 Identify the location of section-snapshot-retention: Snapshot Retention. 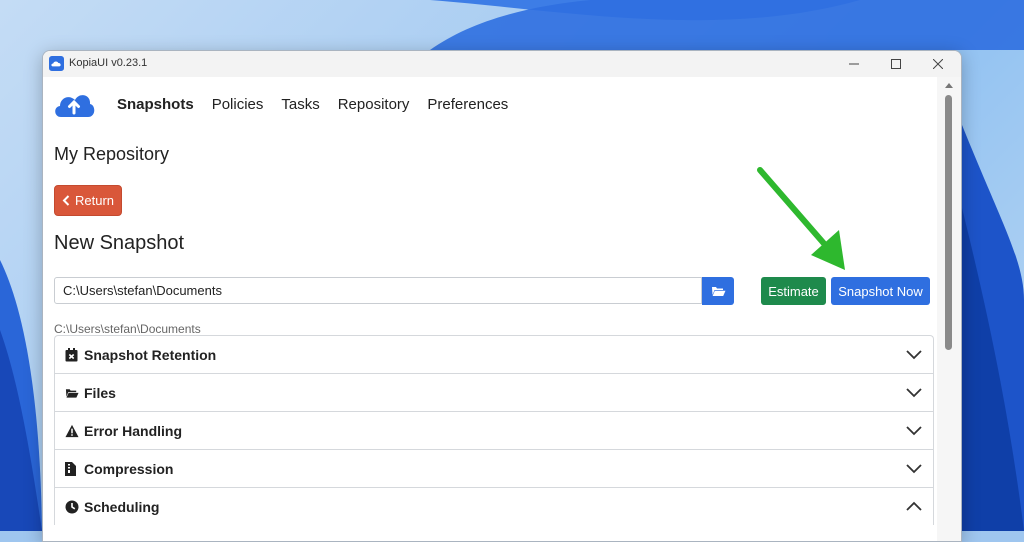
(494, 354).